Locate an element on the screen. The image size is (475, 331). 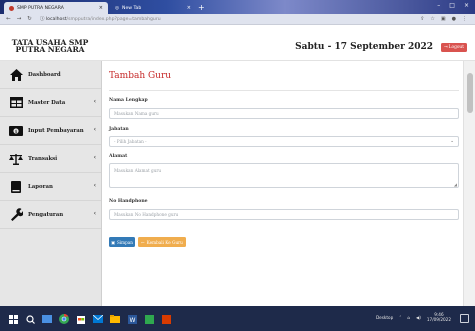
sidebar-item-dashboard: Dashboard is located at coordinates (50, 75).